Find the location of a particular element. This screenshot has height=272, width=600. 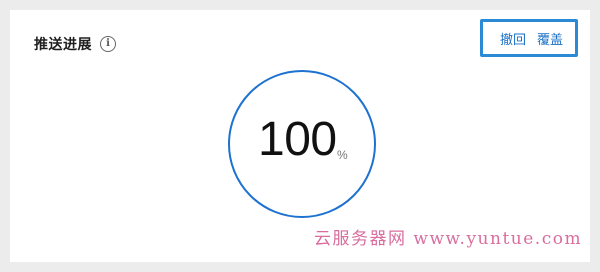

progress-circle: 100 % is located at coordinates (302, 144).